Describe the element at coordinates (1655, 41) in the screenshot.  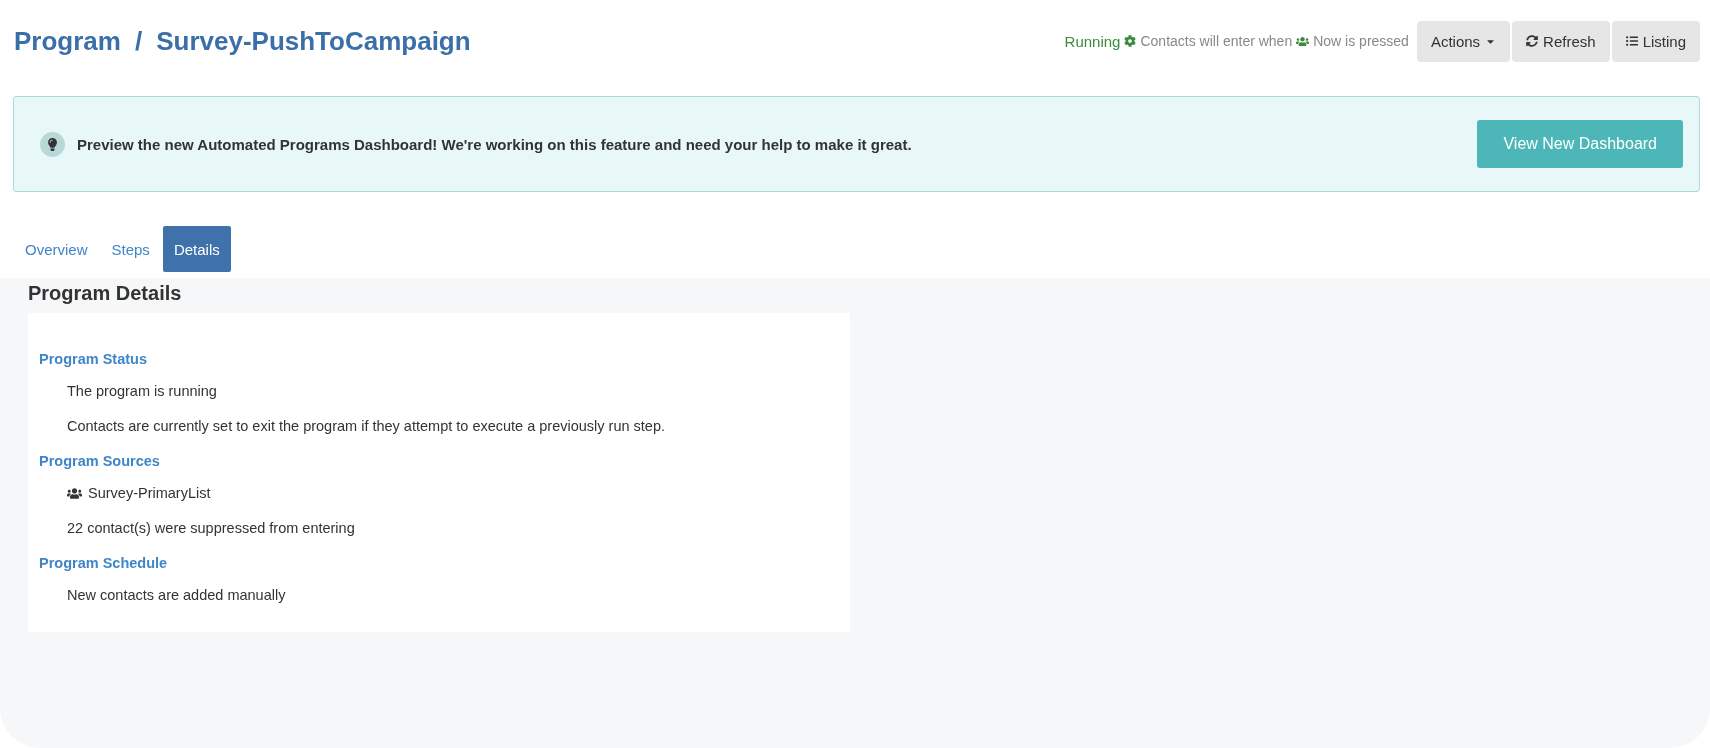
I see `listing-button: Listing` at that location.